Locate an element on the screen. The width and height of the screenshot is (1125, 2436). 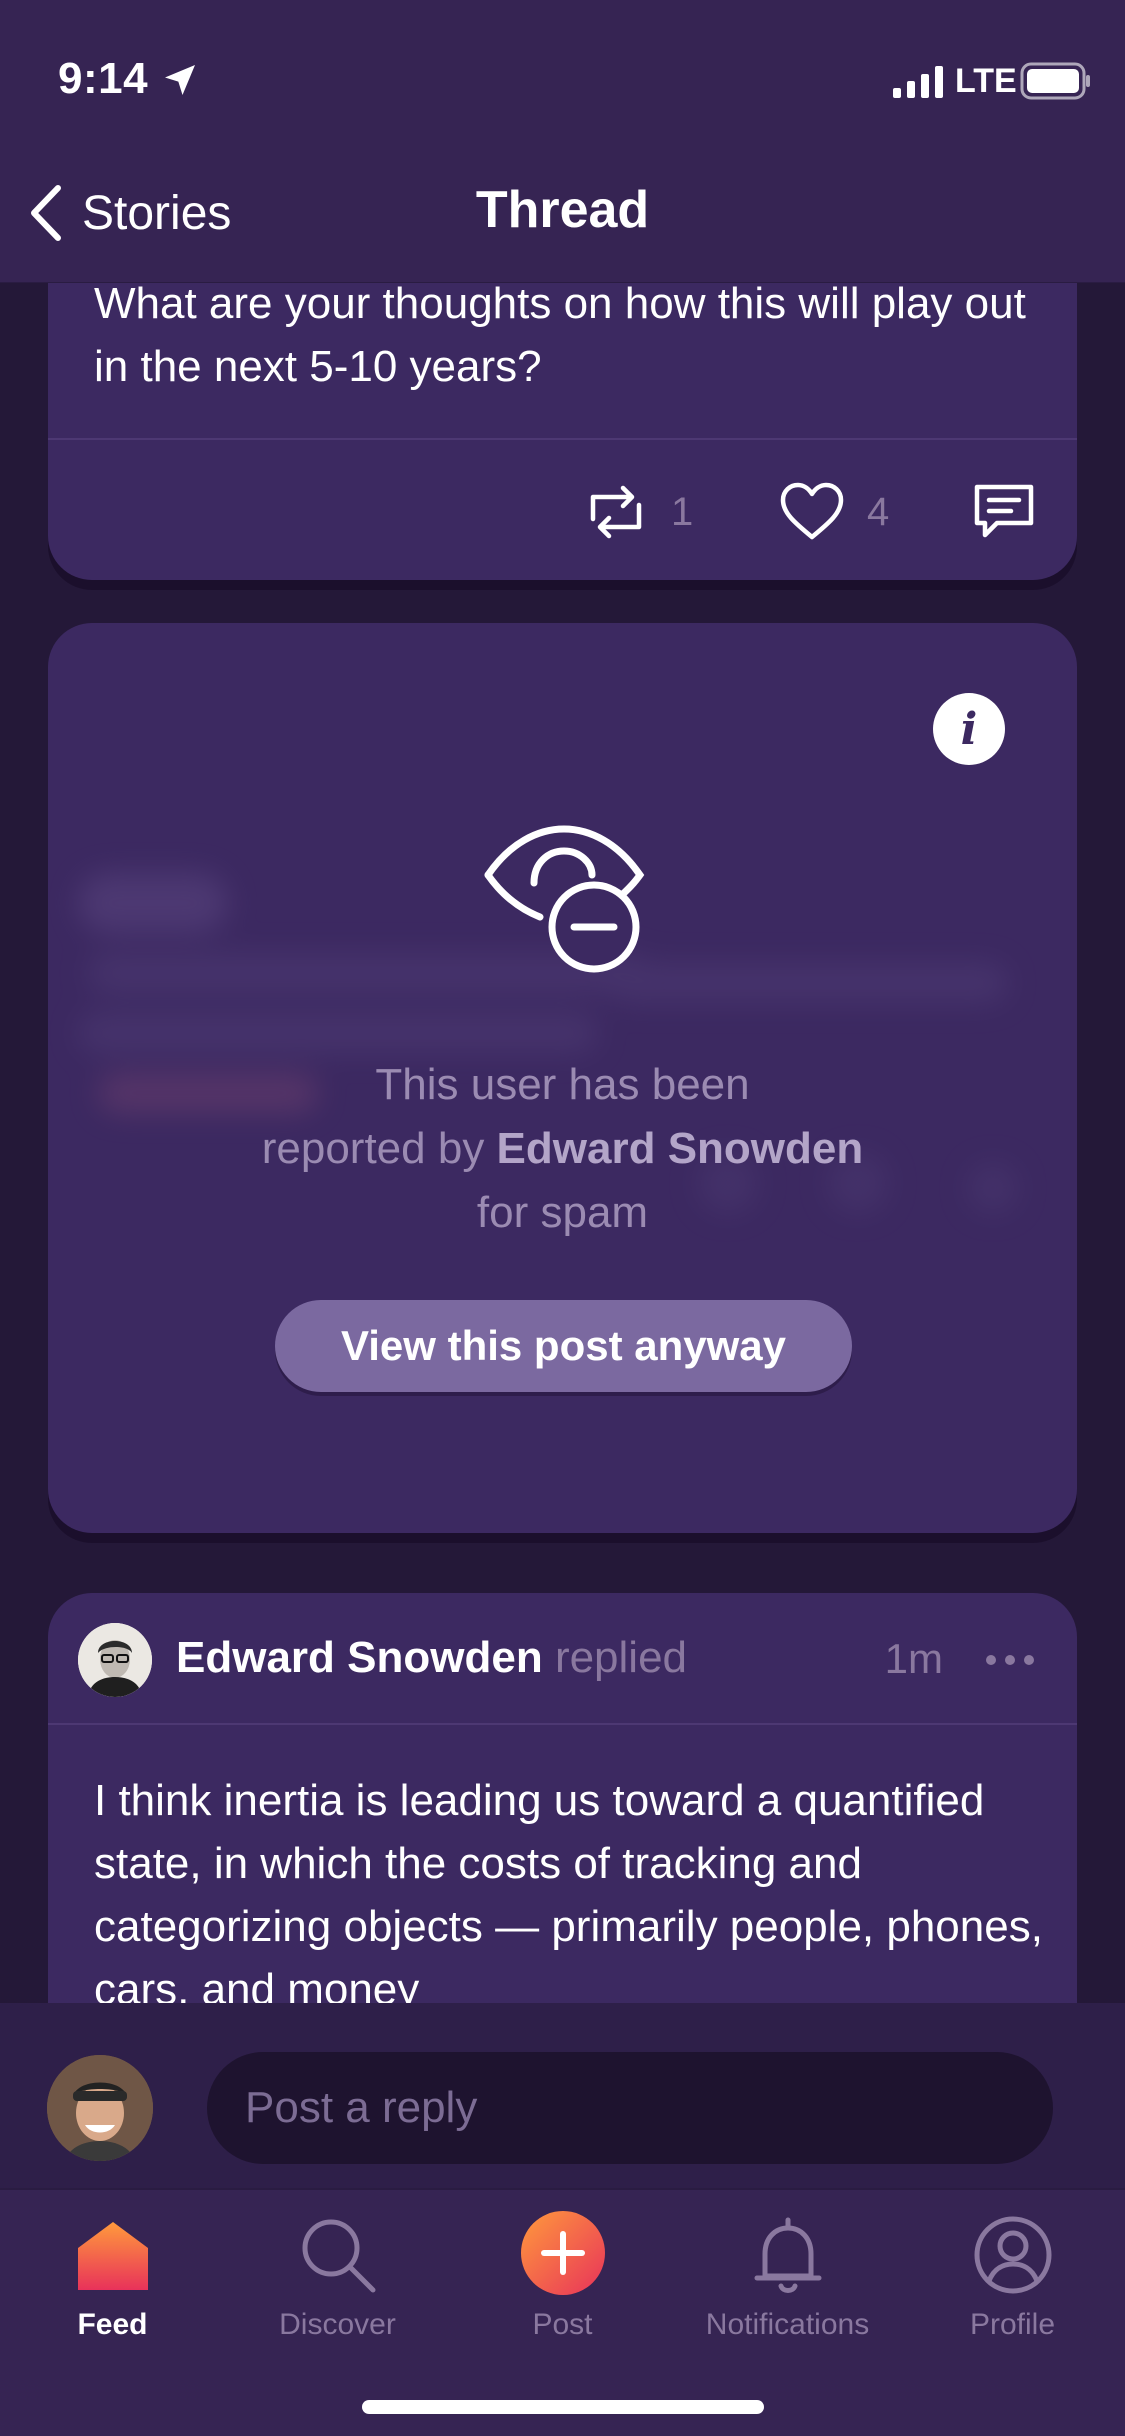
avatar-portrait-icon is located at coordinates (115, 1660).